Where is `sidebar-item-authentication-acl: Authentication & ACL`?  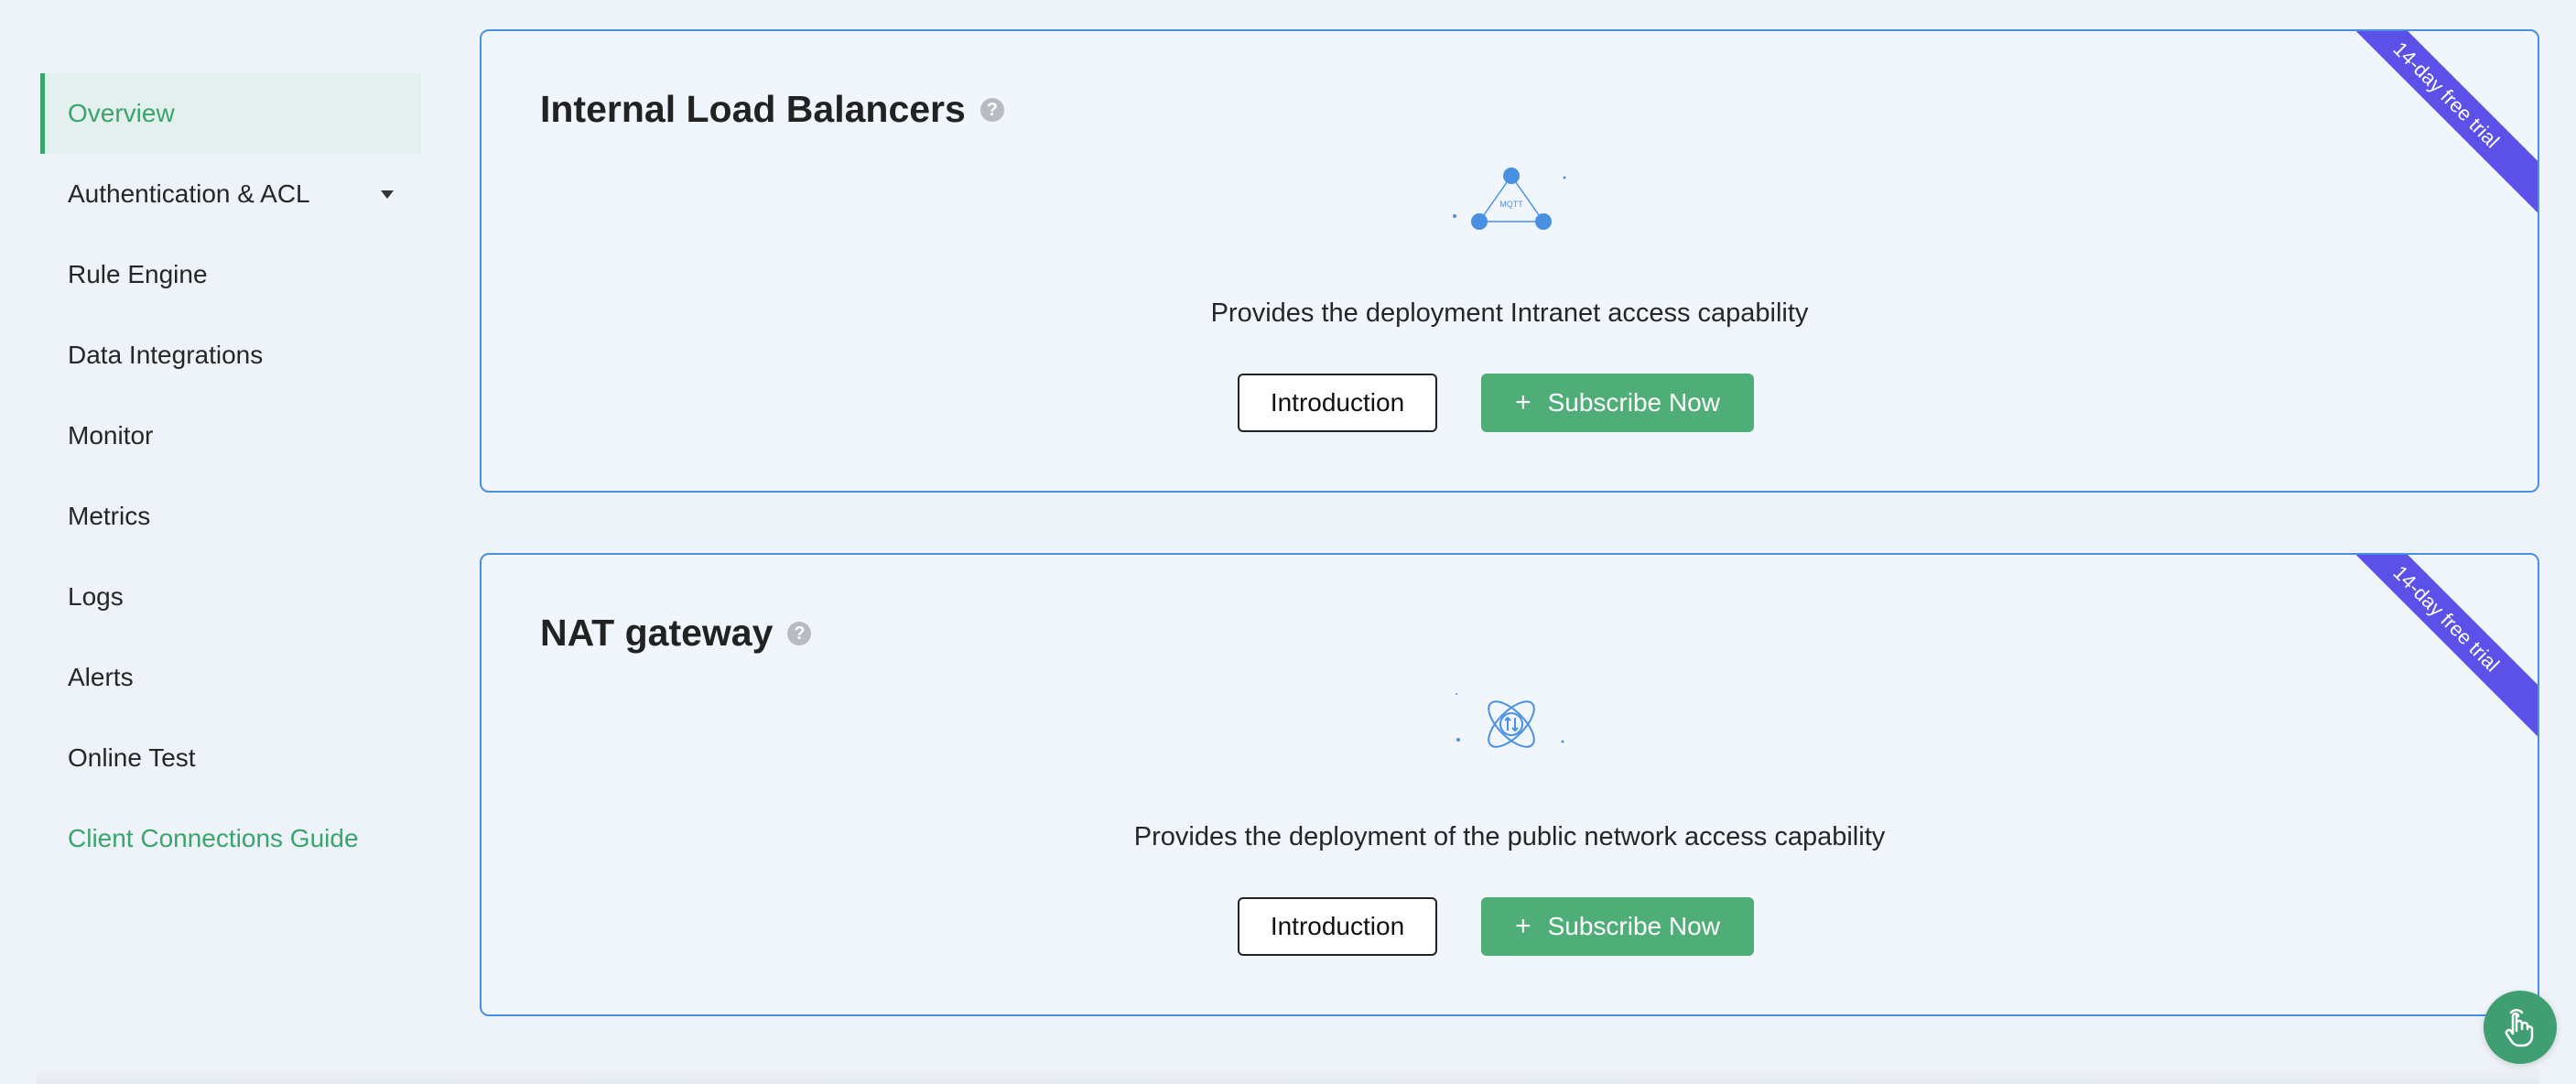
sidebar-item-authentication-acl: Authentication & ACL is located at coordinates (231, 194).